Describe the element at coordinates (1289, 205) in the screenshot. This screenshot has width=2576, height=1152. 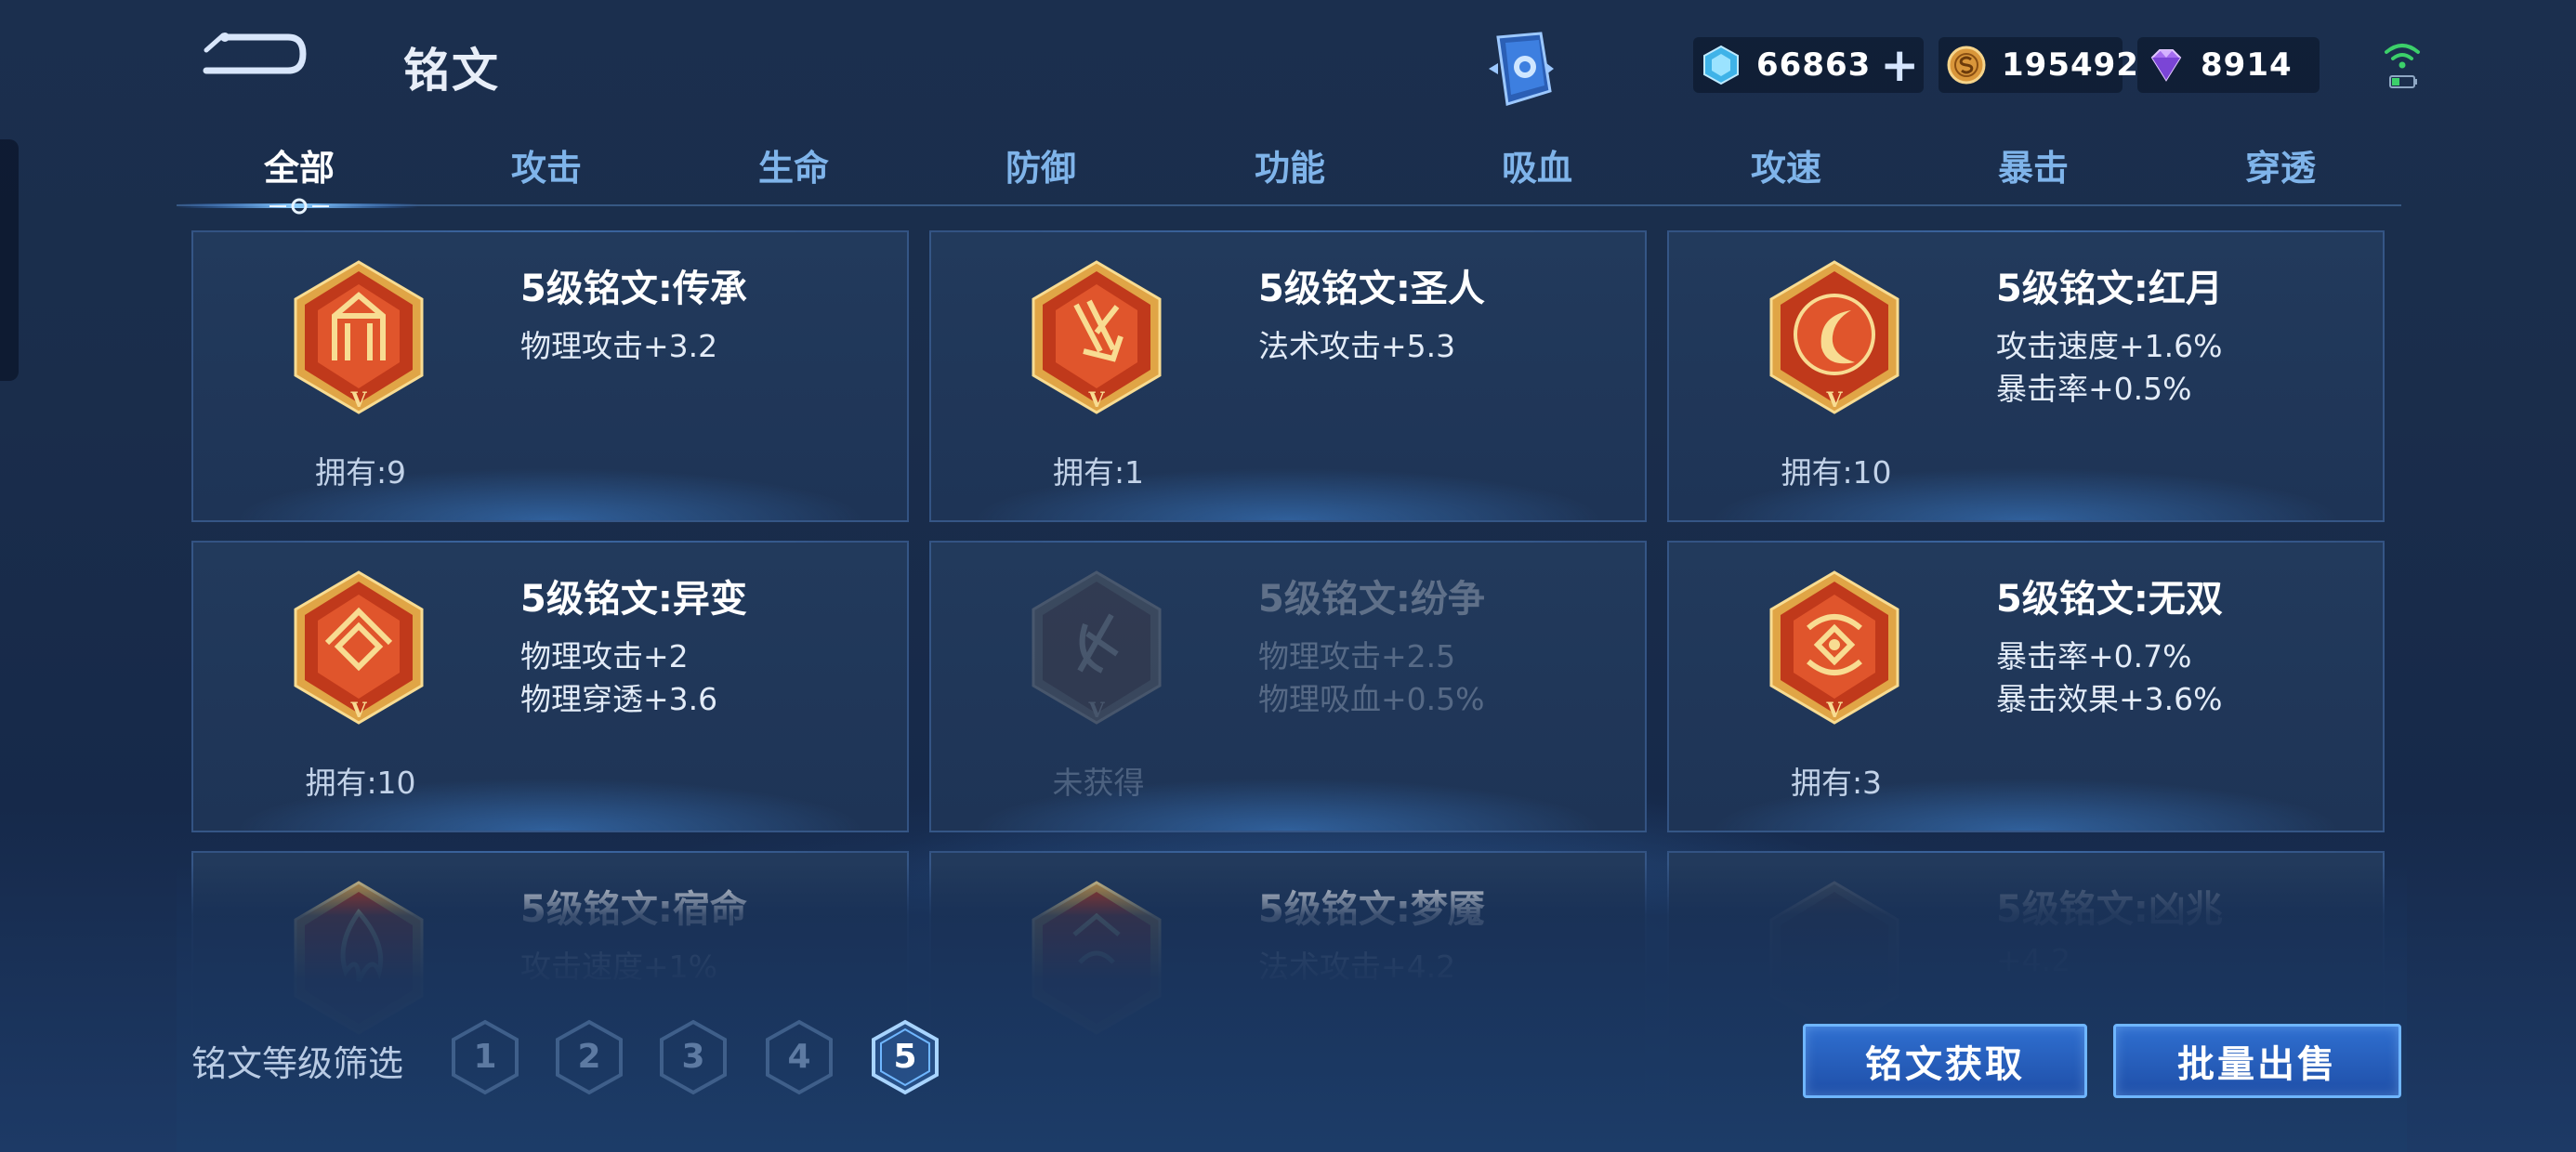
I see `tab-divider` at that location.